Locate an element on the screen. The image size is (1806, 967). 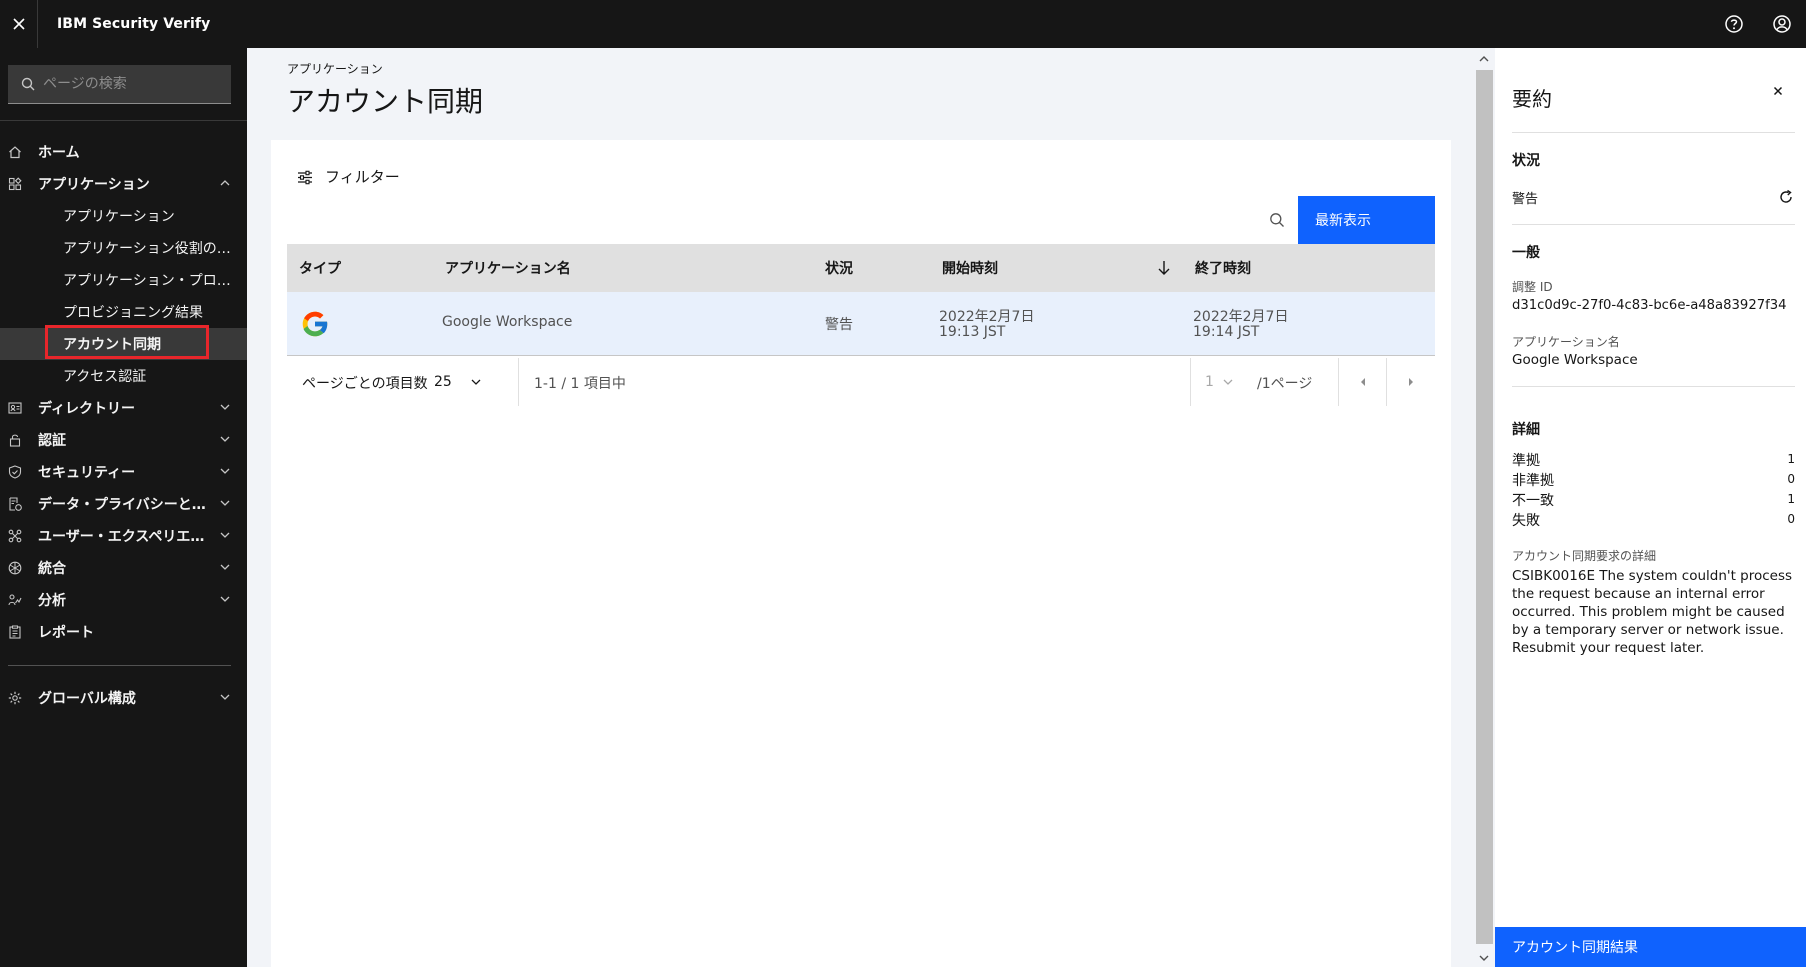
sidebar-subitem-access-certification: アクセス認証 is located at coordinates (123, 376).